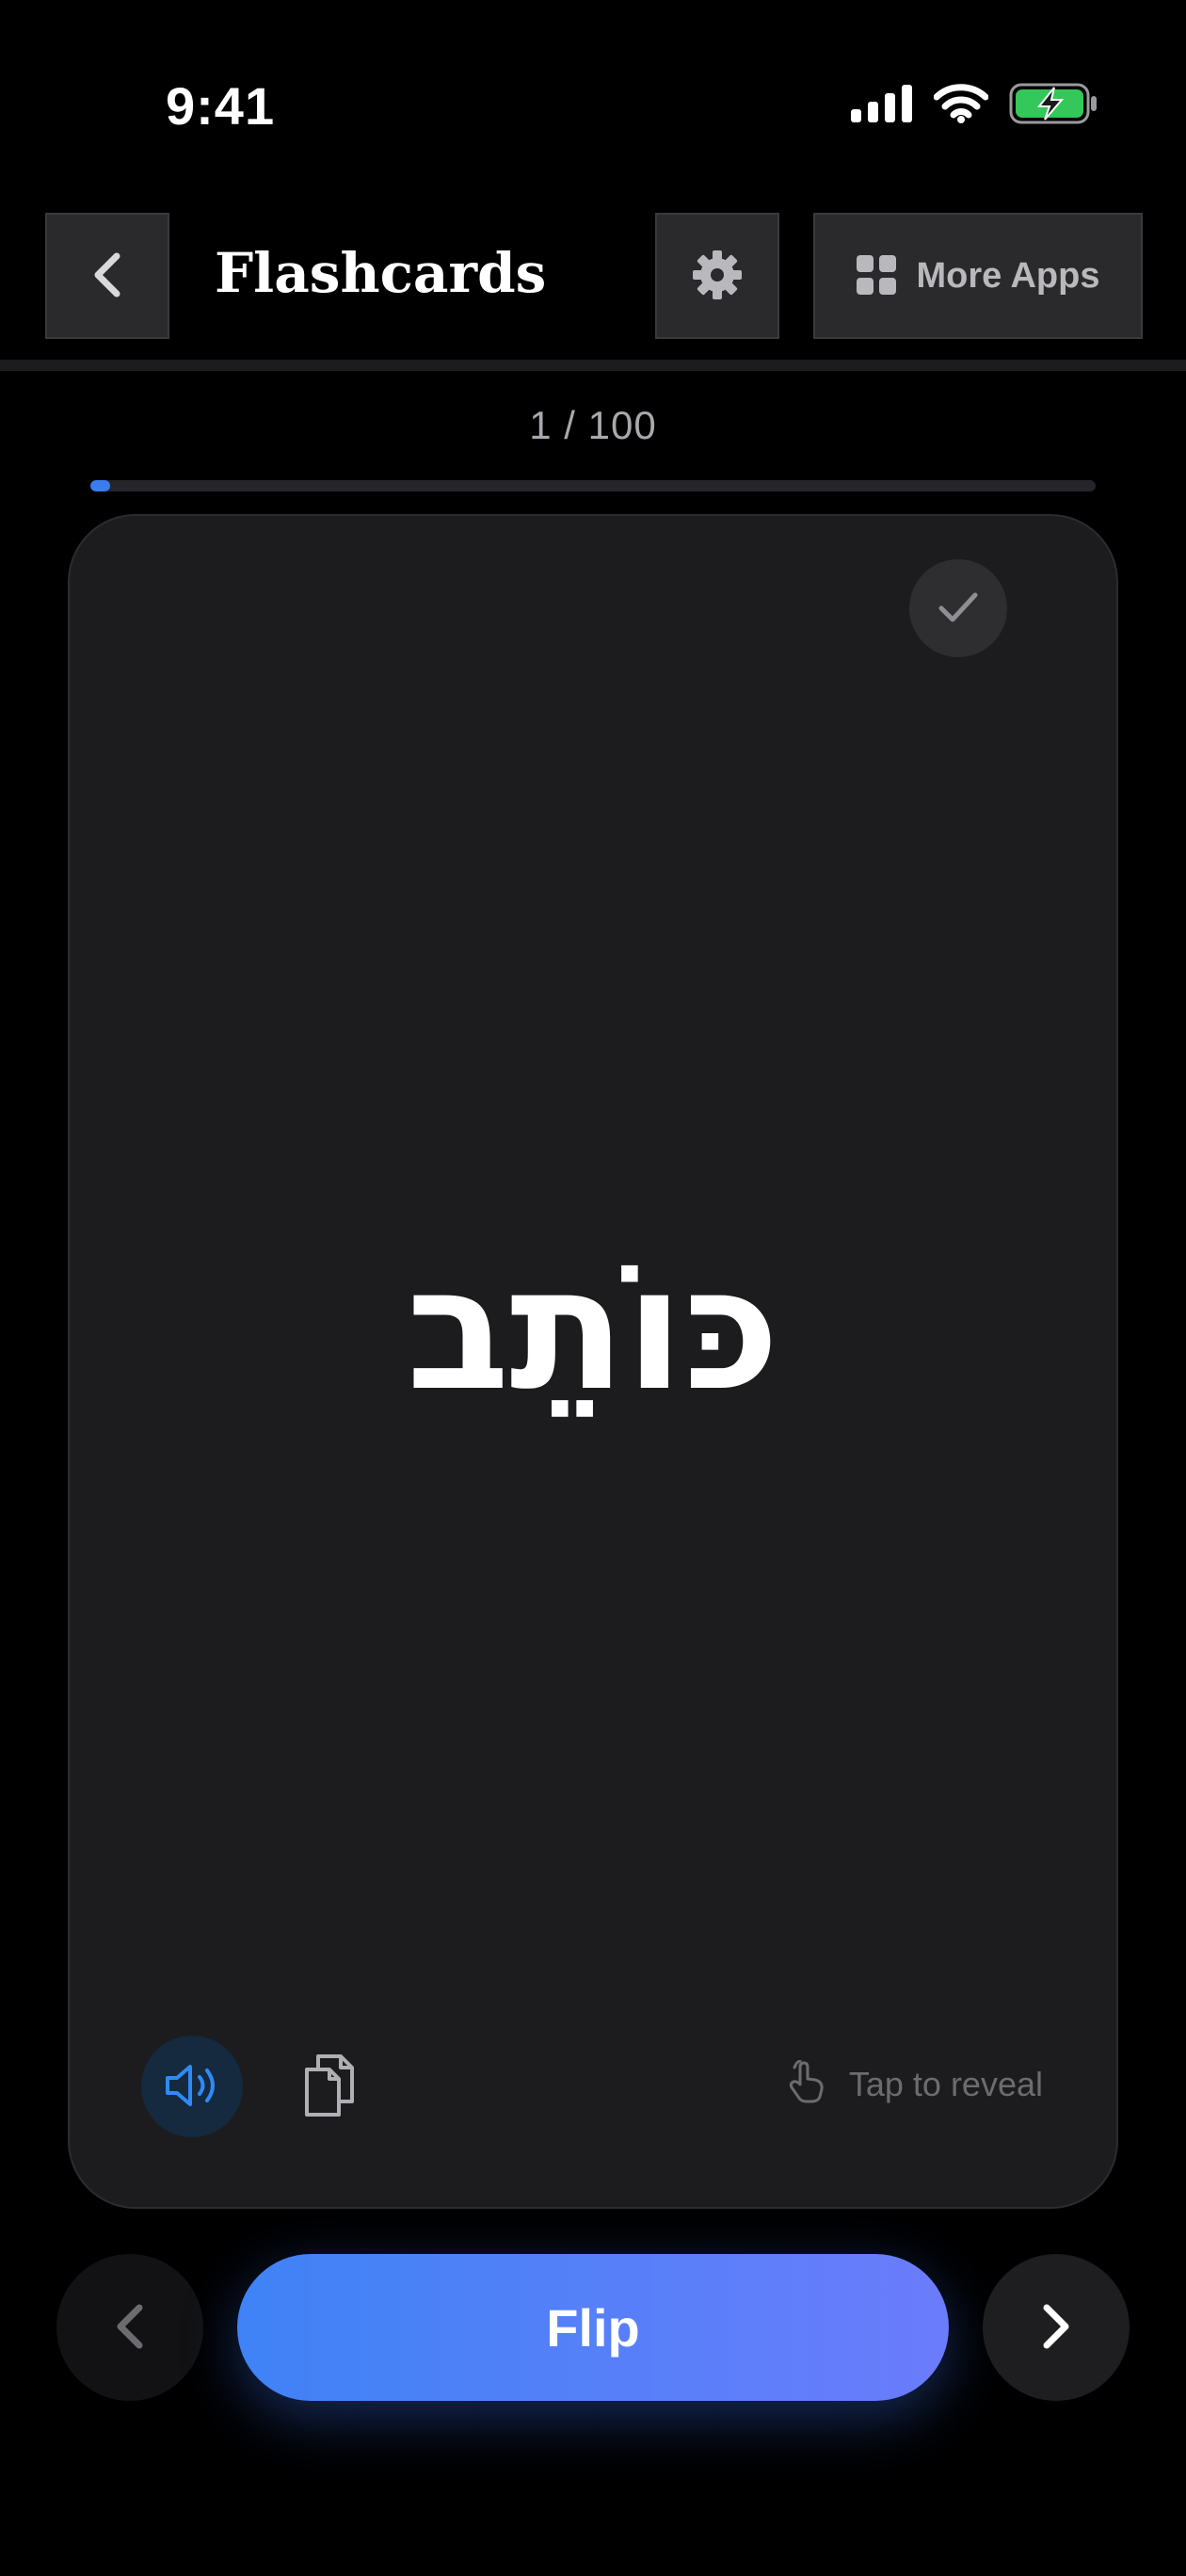 Image resolution: width=1186 pixels, height=2576 pixels. I want to click on status-bar: 9:41, so click(593, 94).